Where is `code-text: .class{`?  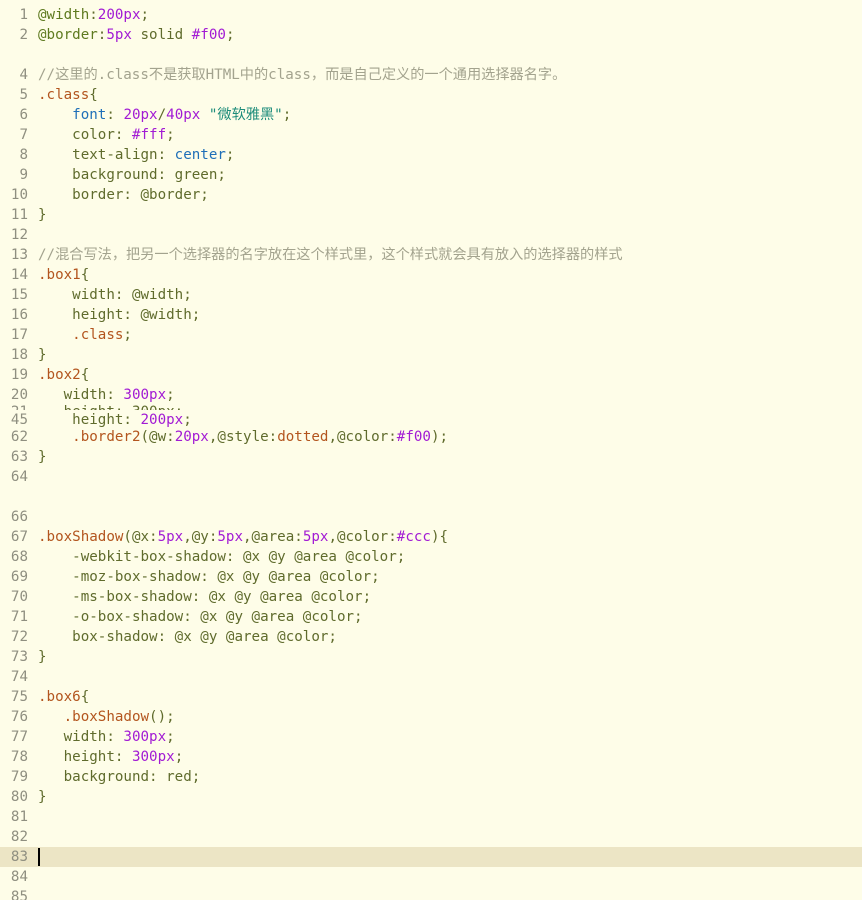 code-text: .class{ is located at coordinates (68, 95).